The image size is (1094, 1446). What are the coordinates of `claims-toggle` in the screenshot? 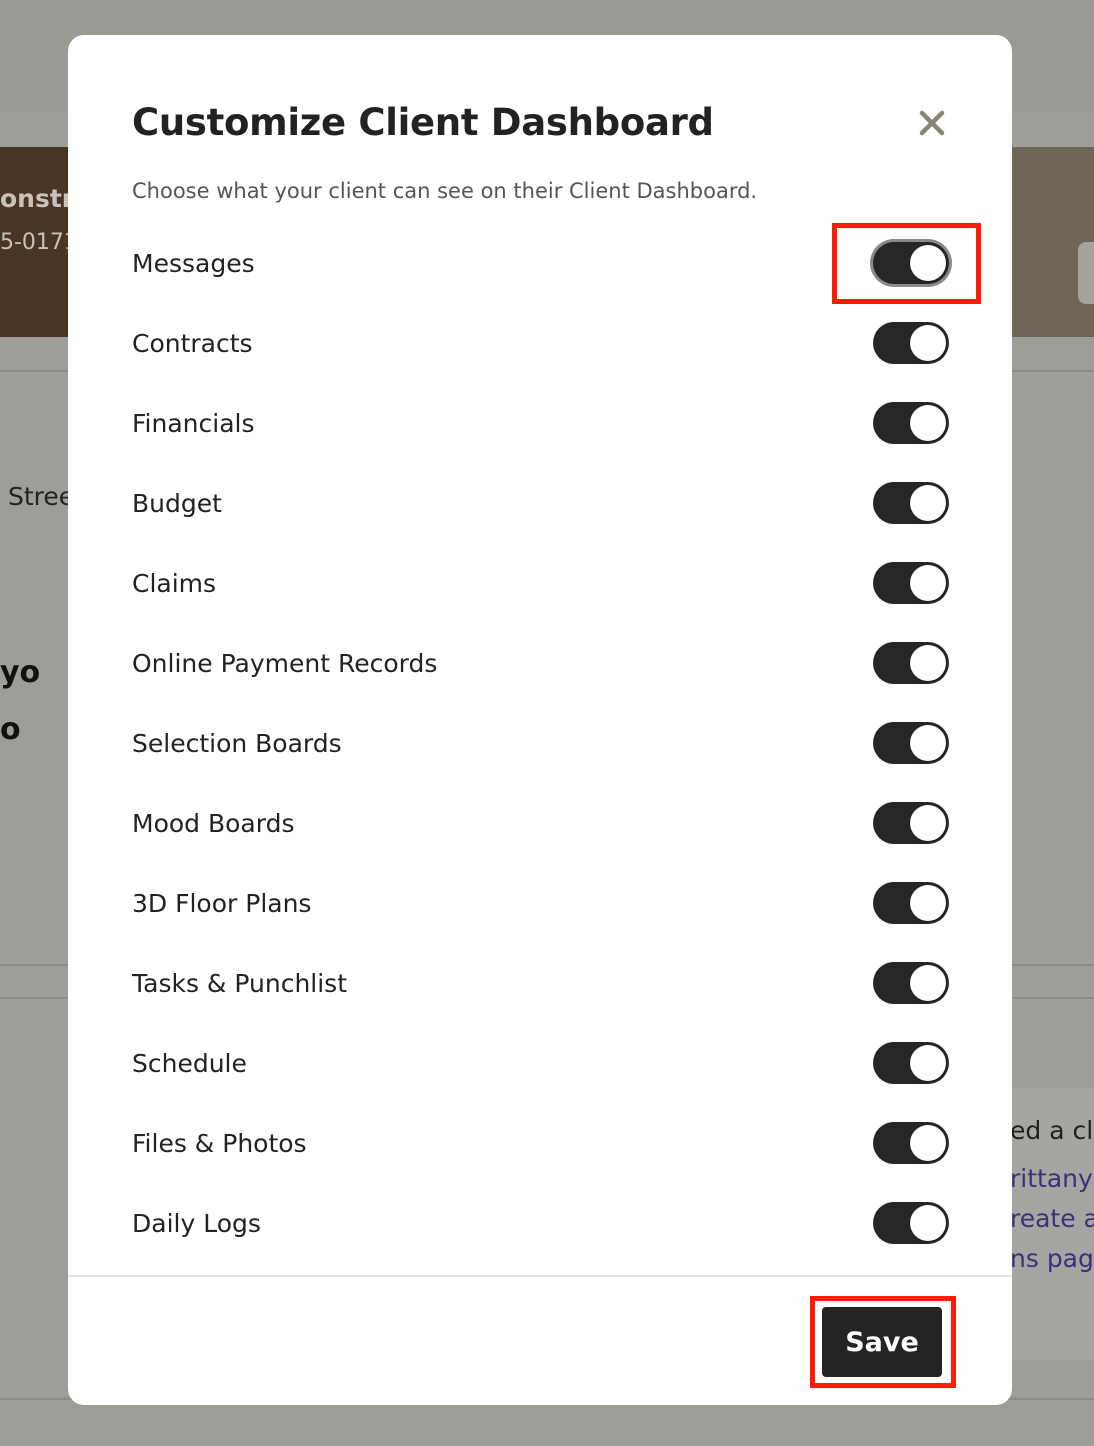 It's located at (911, 583).